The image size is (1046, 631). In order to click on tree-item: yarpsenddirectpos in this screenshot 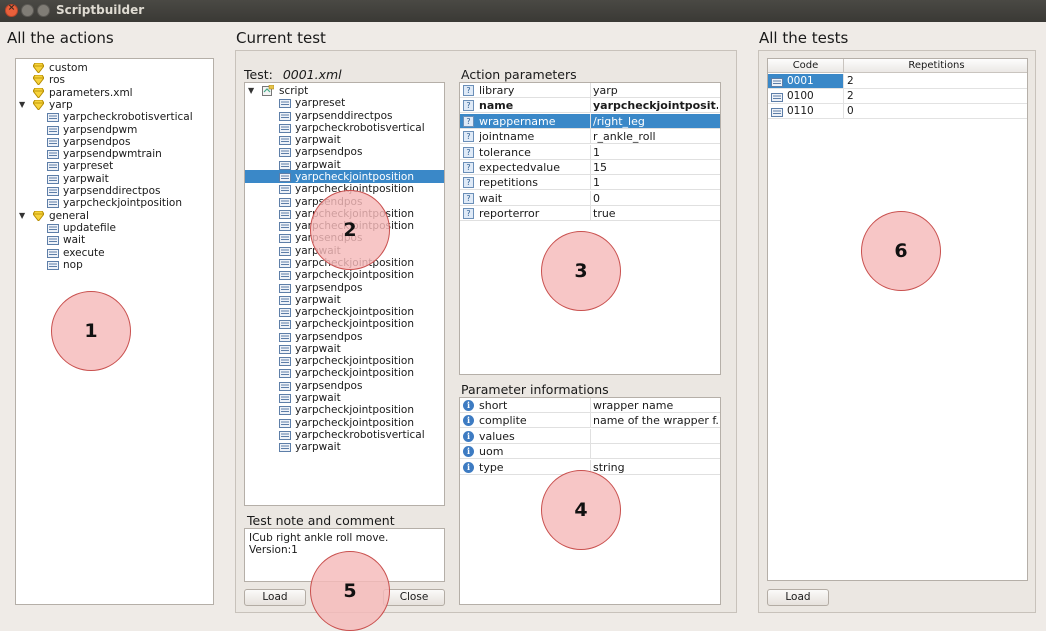, I will do `click(114, 191)`.